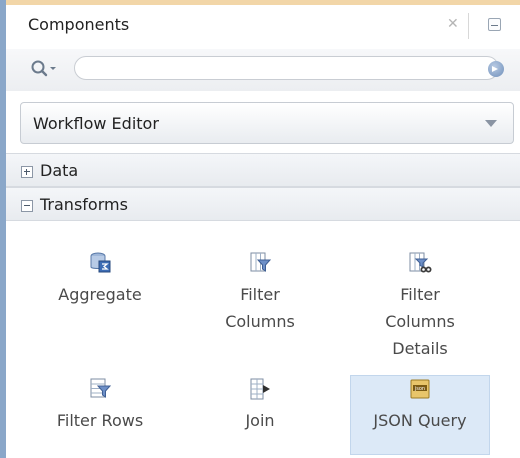 The height and width of the screenshot is (458, 520). I want to click on panel-title: Components, so click(79, 24).